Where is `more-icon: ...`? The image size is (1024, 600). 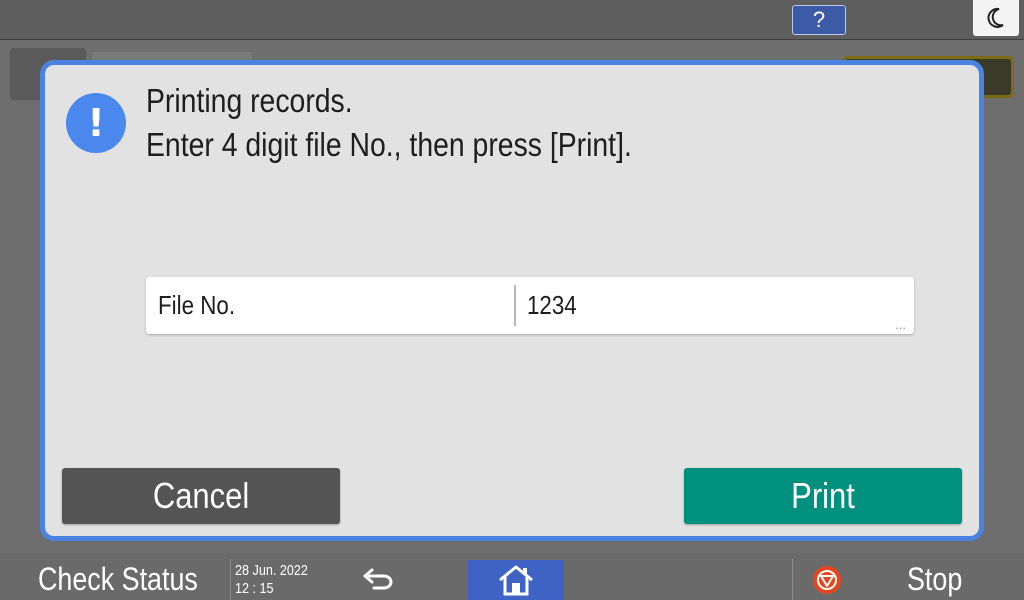
more-icon: ... is located at coordinates (900, 324).